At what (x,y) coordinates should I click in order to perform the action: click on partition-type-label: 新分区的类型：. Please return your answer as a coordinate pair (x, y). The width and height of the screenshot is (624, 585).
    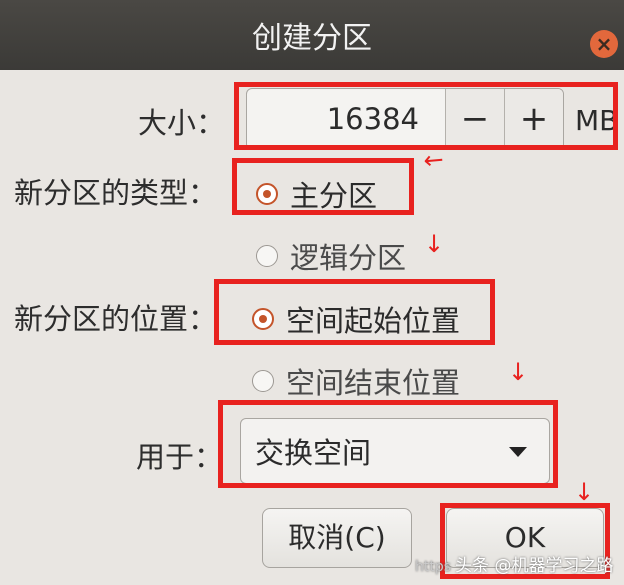
    Looking at the image, I should click on (116, 193).